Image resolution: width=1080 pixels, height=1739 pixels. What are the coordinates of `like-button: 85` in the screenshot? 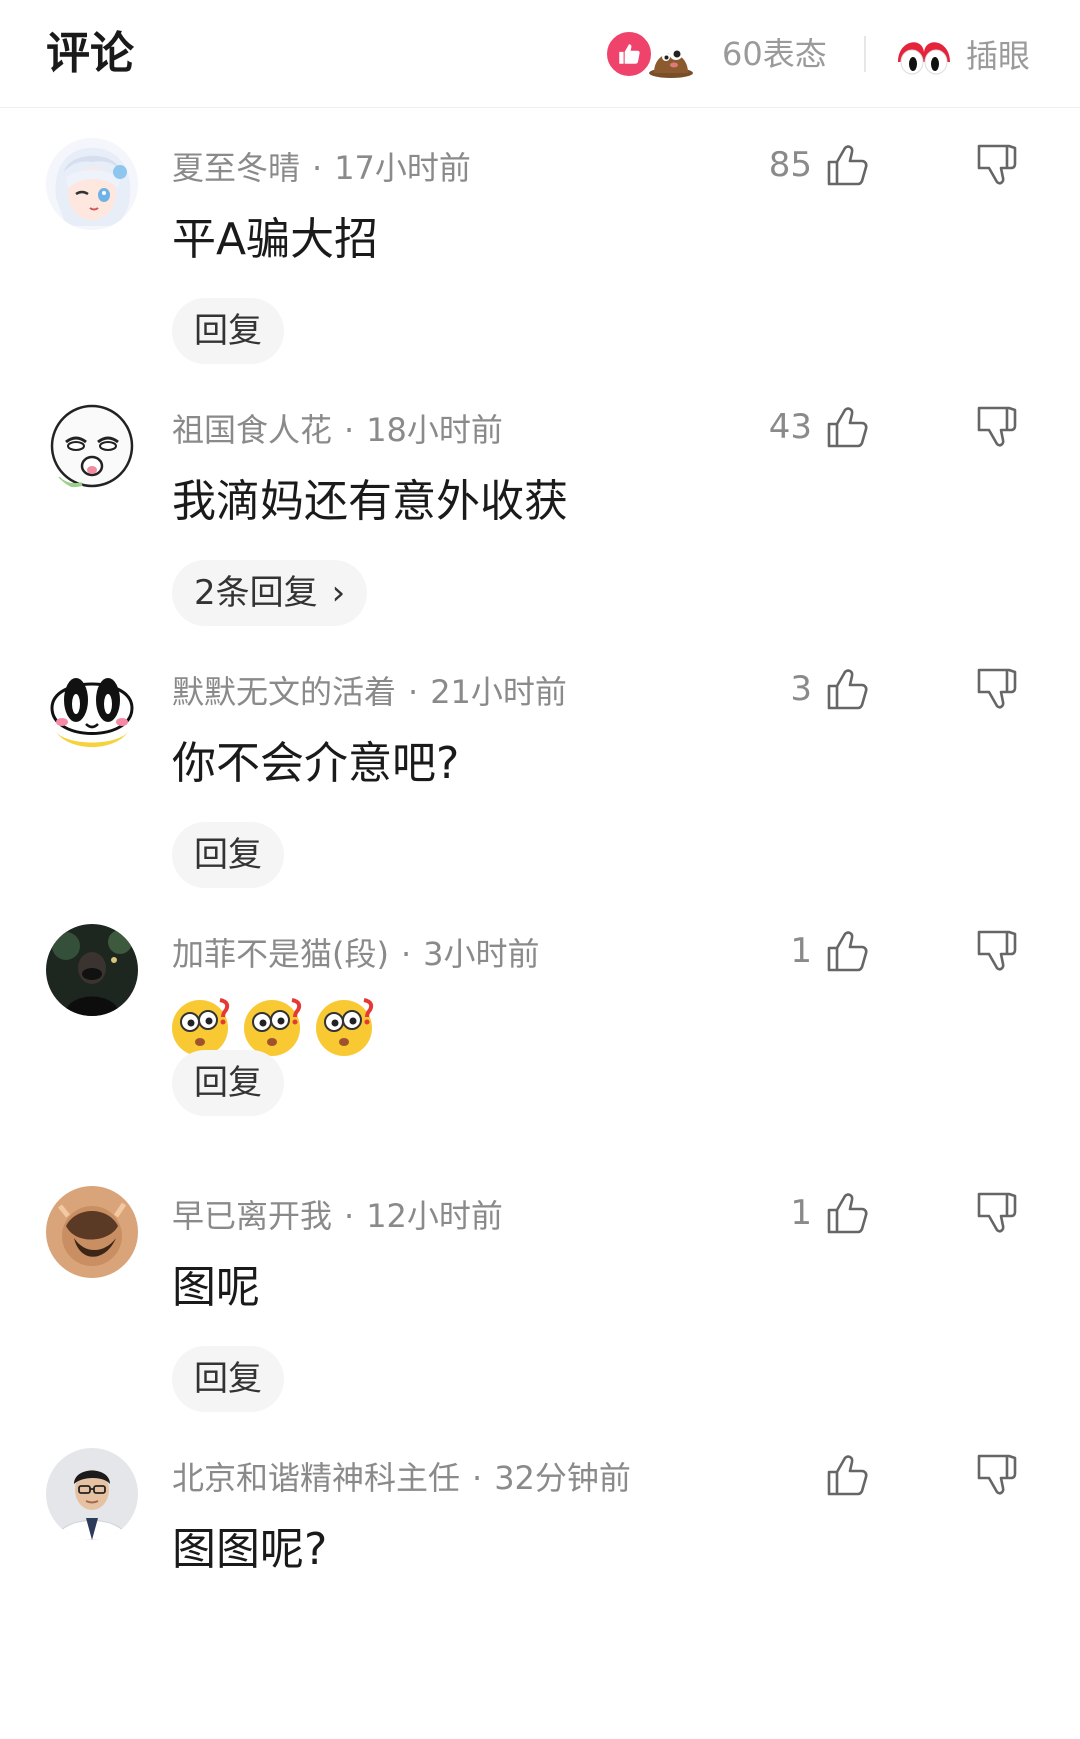 It's located at (819, 165).